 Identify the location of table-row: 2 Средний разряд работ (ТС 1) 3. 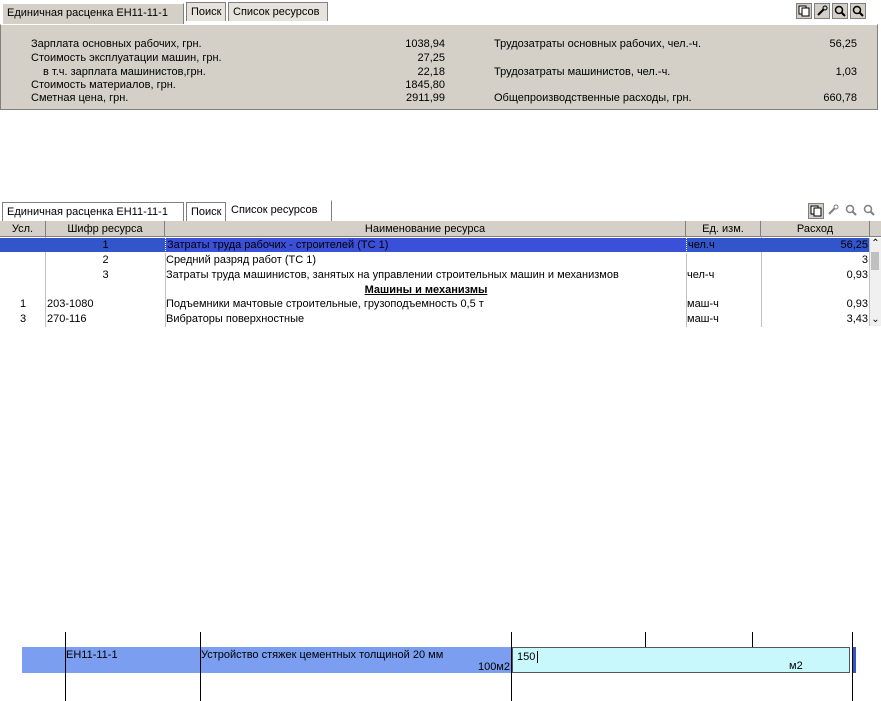
(435, 260).